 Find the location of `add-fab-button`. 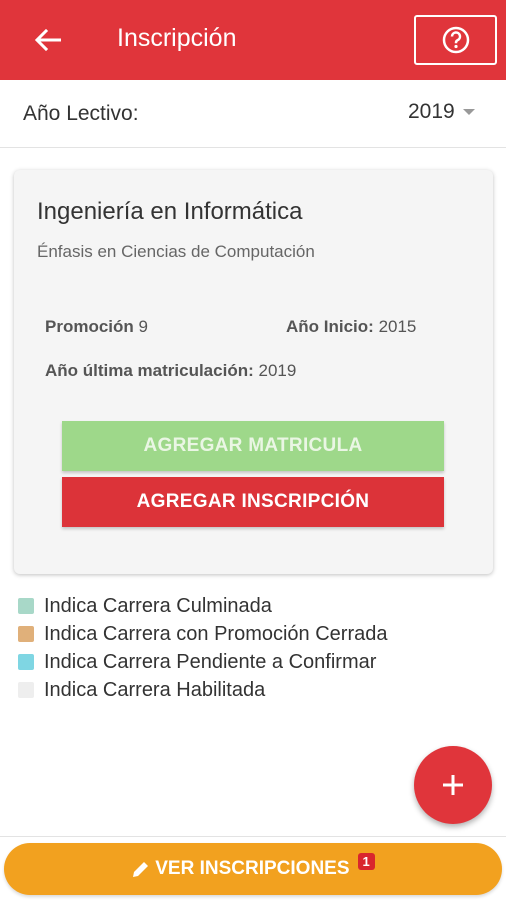

add-fab-button is located at coordinates (453, 785).